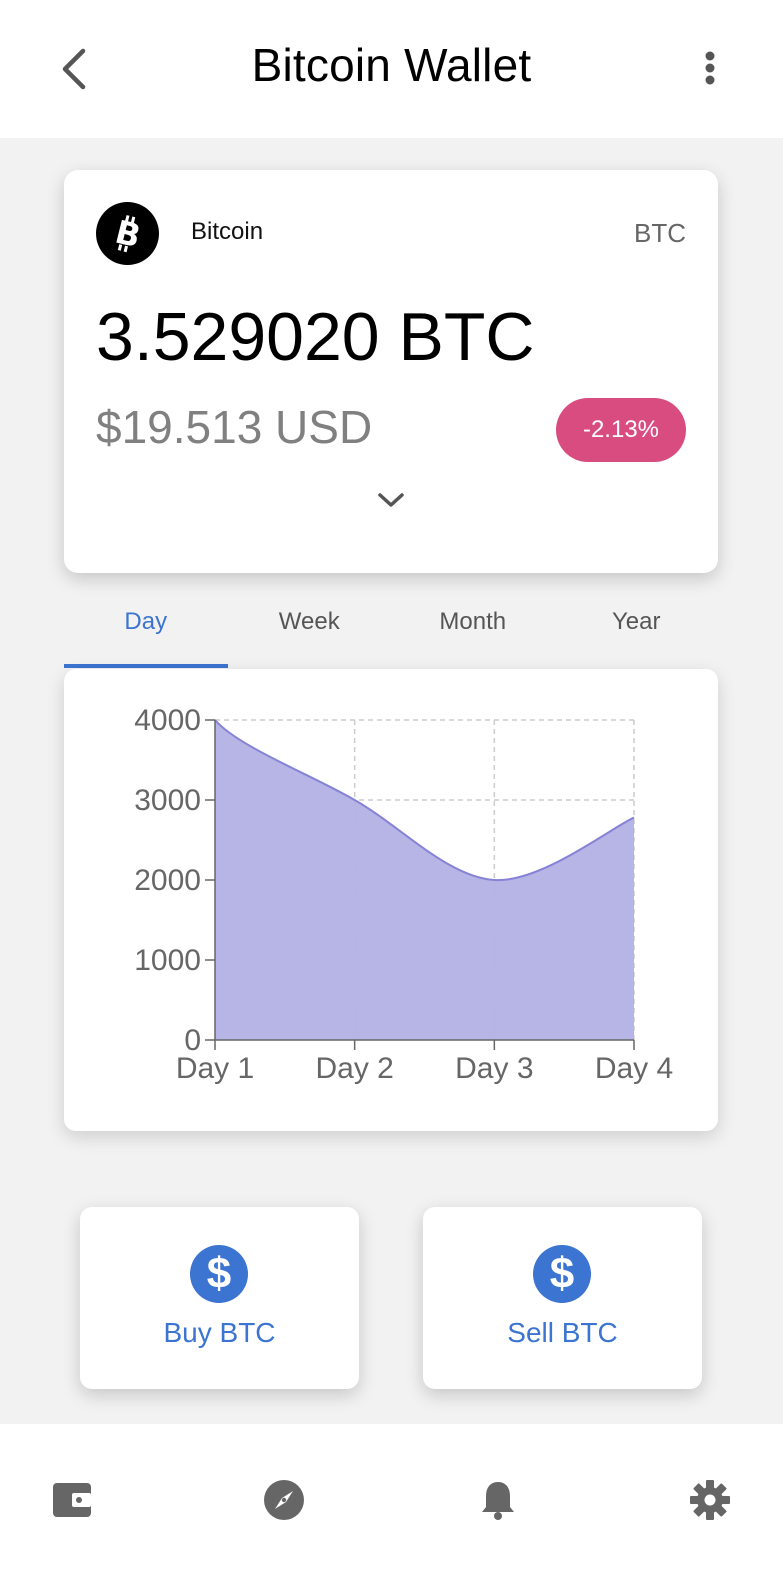 This screenshot has height=1573, width=783. What do you see at coordinates (215, 1068) in the screenshot?
I see `x-tick-label: Day 1` at bounding box center [215, 1068].